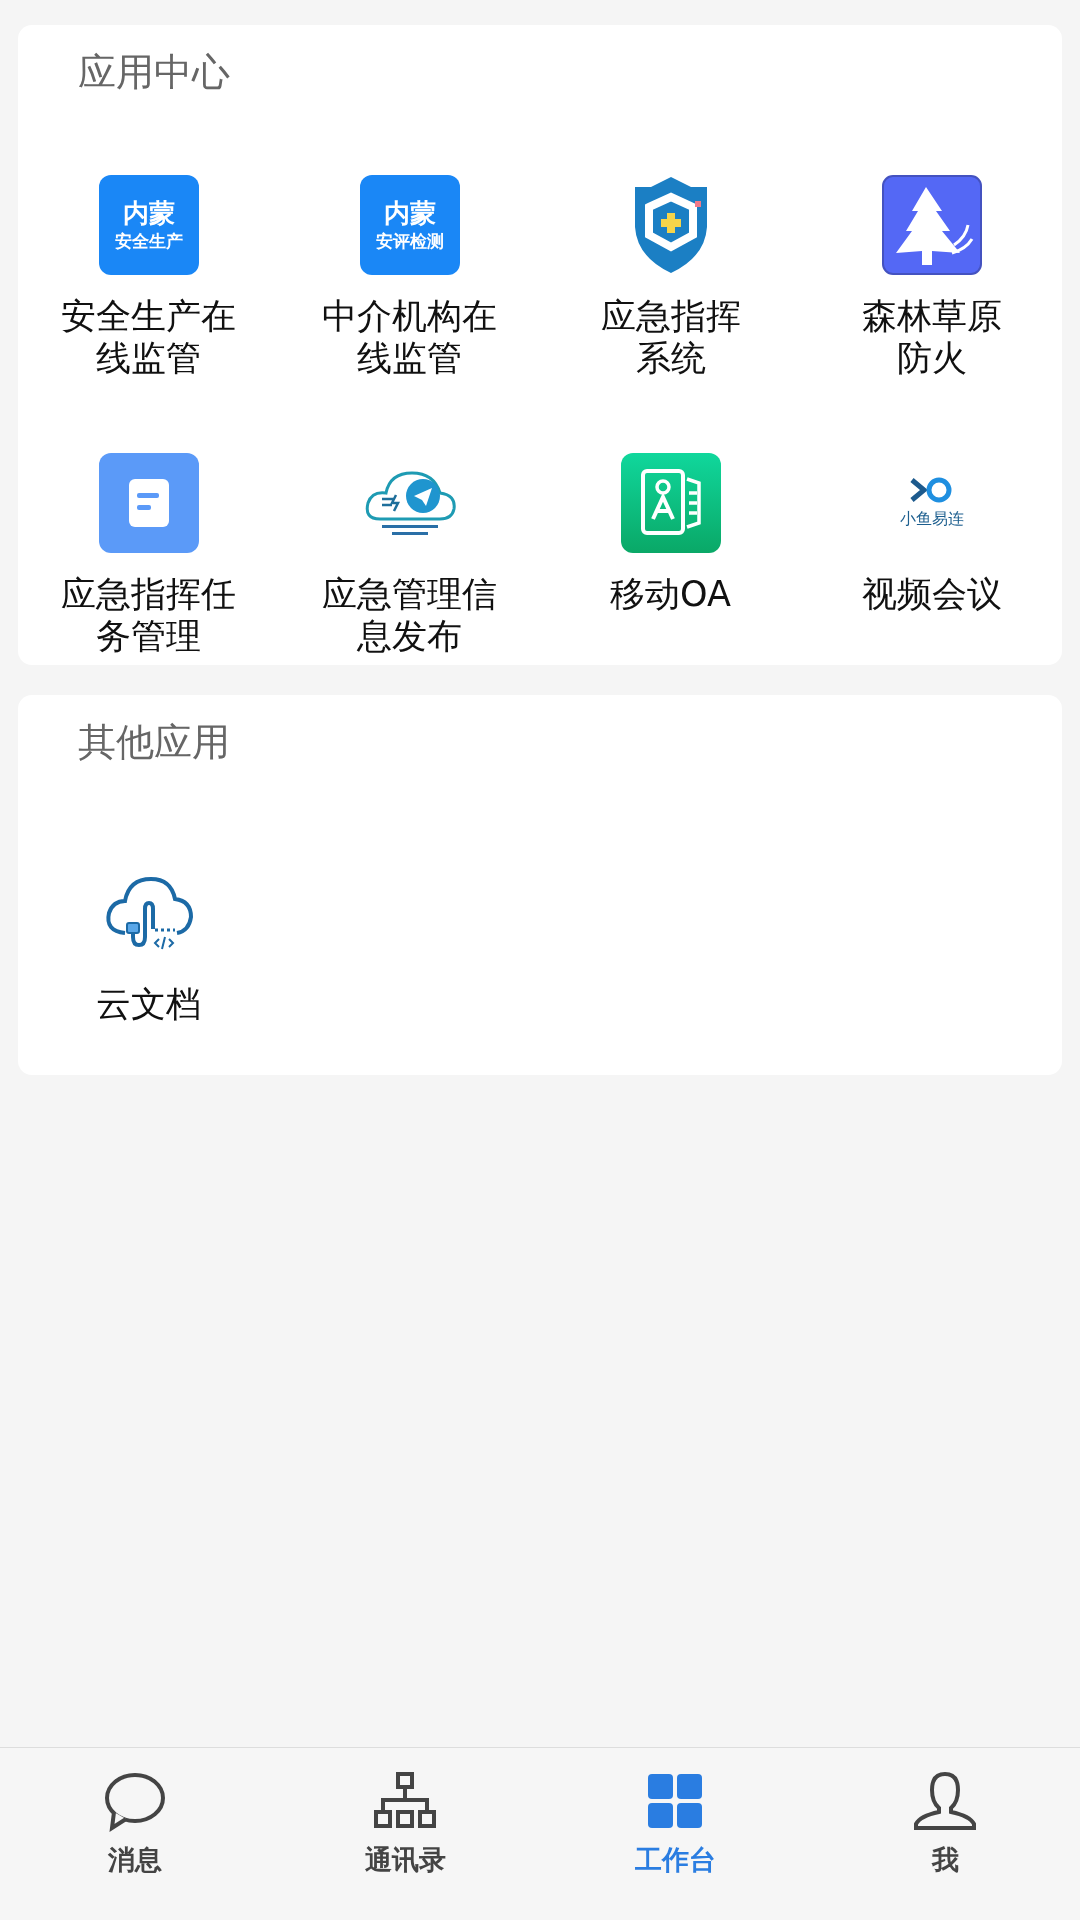 This screenshot has height=1920, width=1080. Describe the element at coordinates (670, 337) in the screenshot. I see `app-label: 应急指挥 系统` at that location.